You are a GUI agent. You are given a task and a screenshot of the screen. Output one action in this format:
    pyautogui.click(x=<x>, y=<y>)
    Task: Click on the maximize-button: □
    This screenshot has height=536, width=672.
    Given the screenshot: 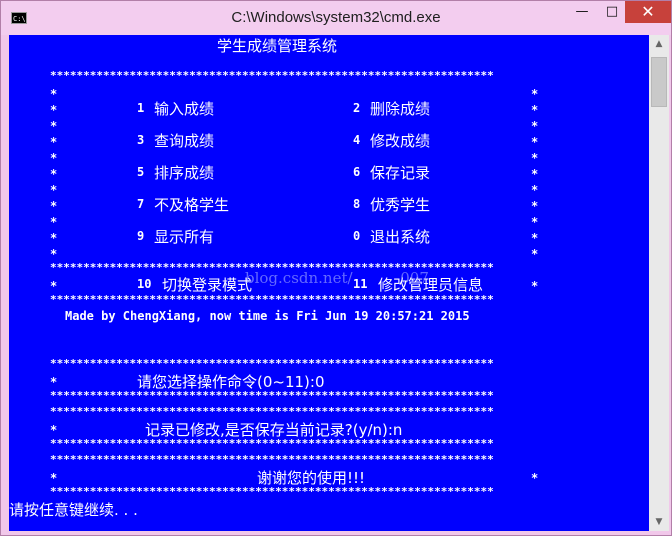 What is the action you would take?
    pyautogui.click(x=612, y=12)
    